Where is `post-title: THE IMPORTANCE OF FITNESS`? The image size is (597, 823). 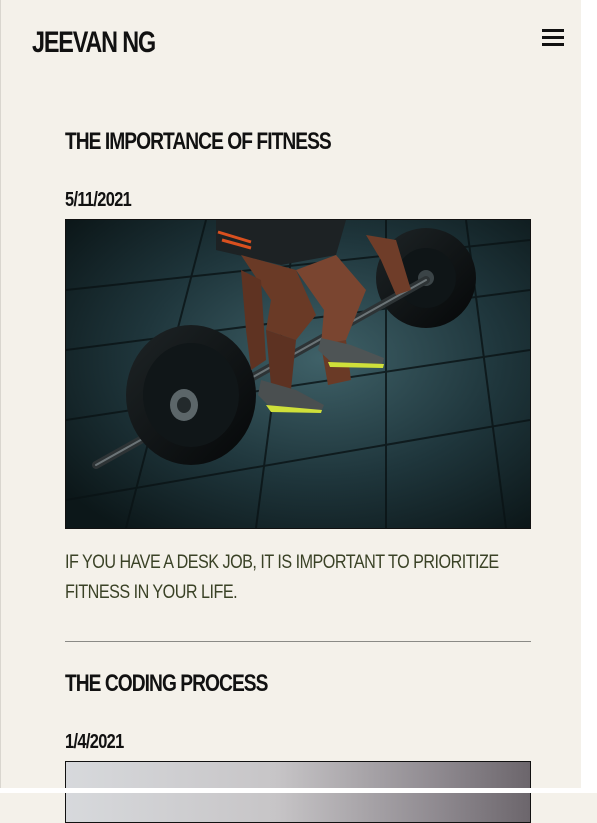 post-title: THE IMPORTANCE OF FITNESS is located at coordinates (198, 142).